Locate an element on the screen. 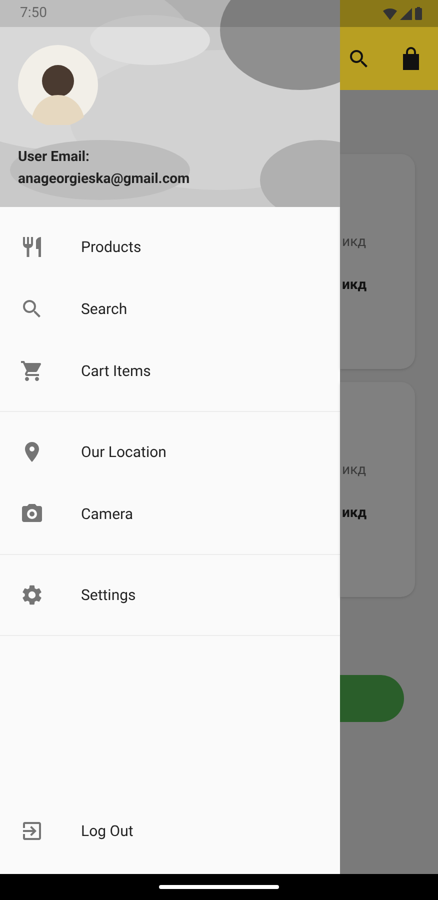 This screenshot has width=438, height=900. menu-item: Camera is located at coordinates (170, 514).